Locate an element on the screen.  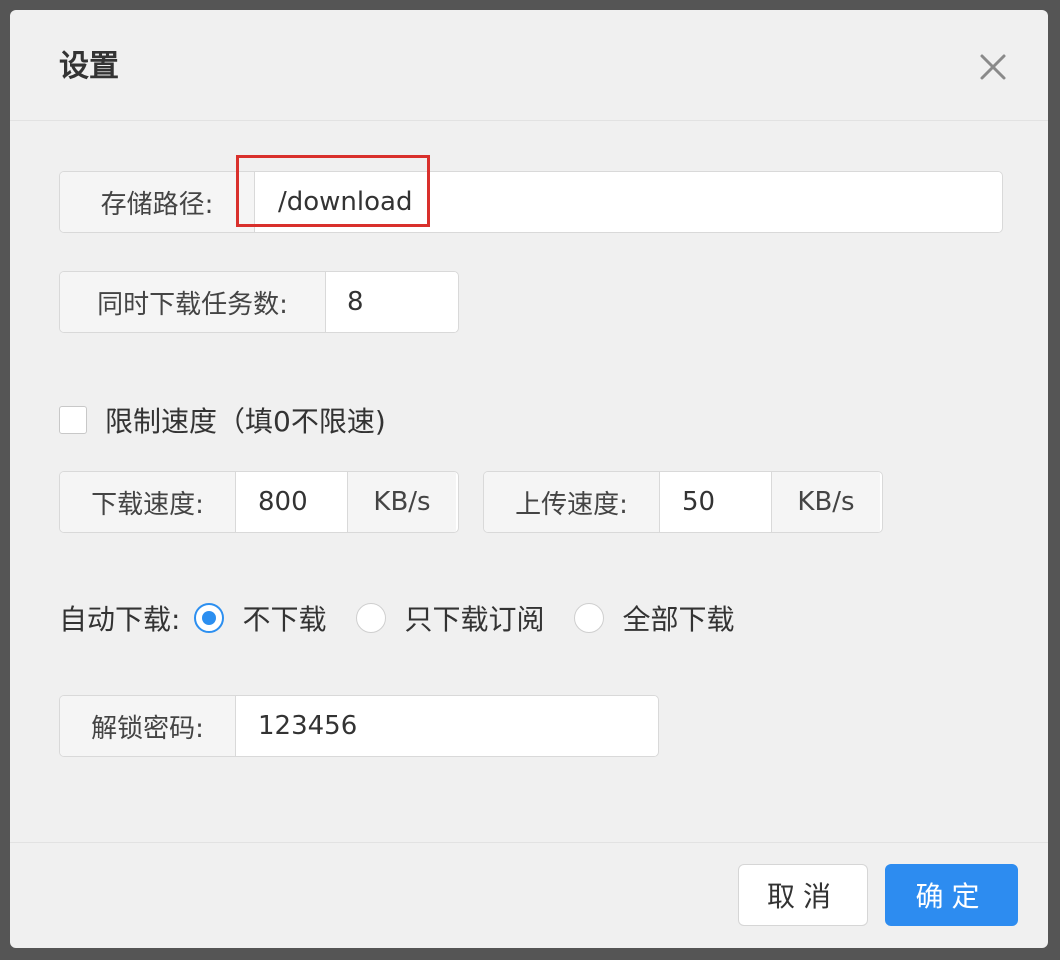
close-icon is located at coordinates (993, 67).